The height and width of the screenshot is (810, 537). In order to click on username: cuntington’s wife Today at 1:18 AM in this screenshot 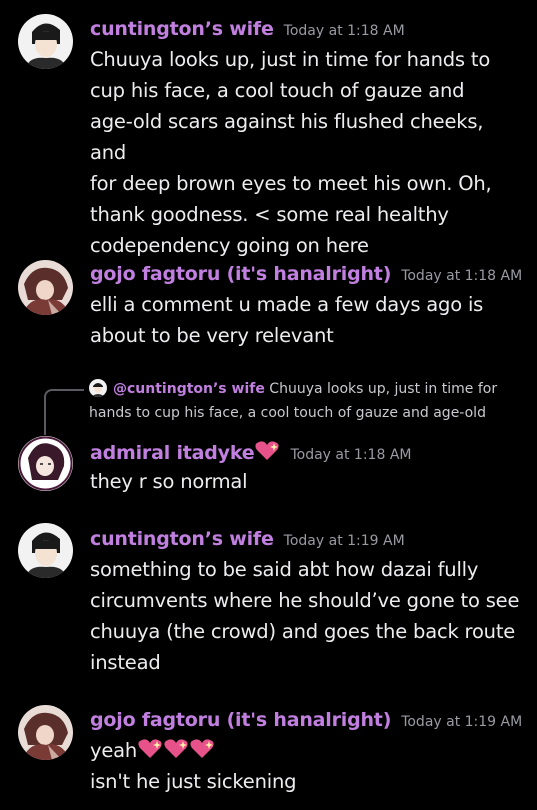, I will do `click(247, 29)`.